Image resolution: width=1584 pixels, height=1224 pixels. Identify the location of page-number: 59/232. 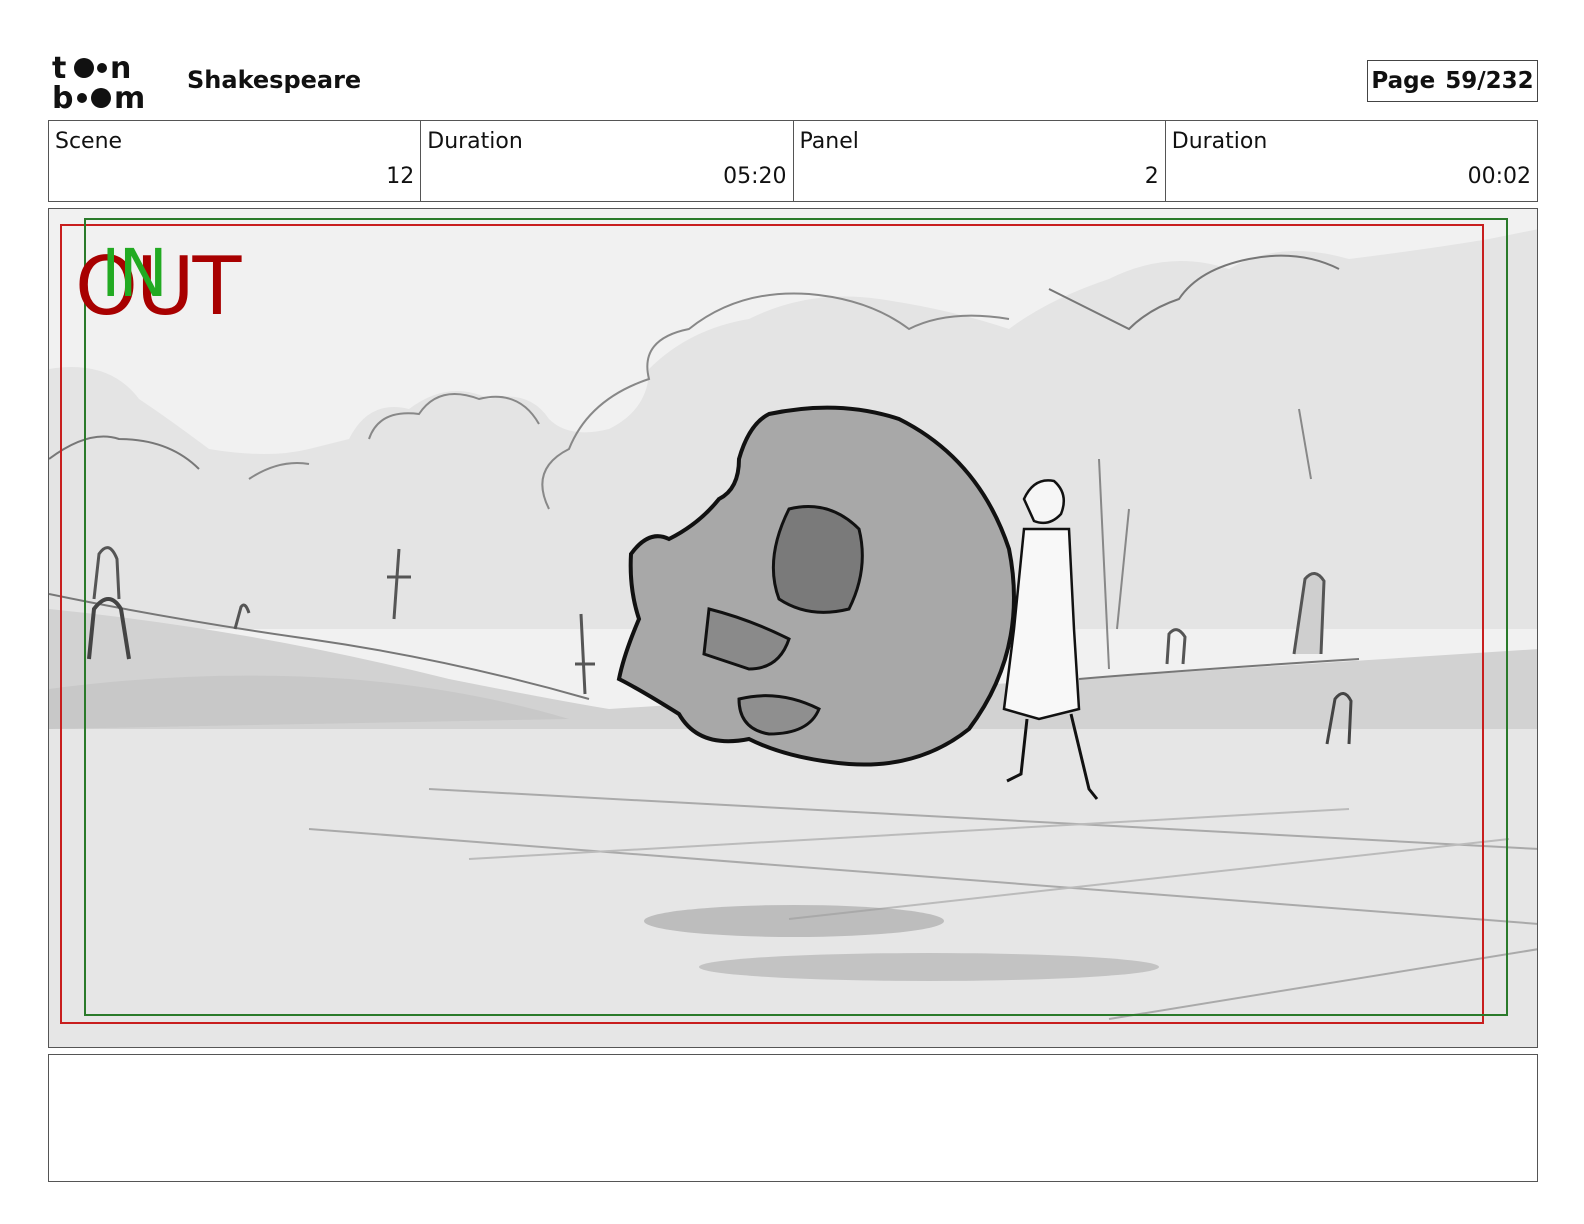
(1489, 81).